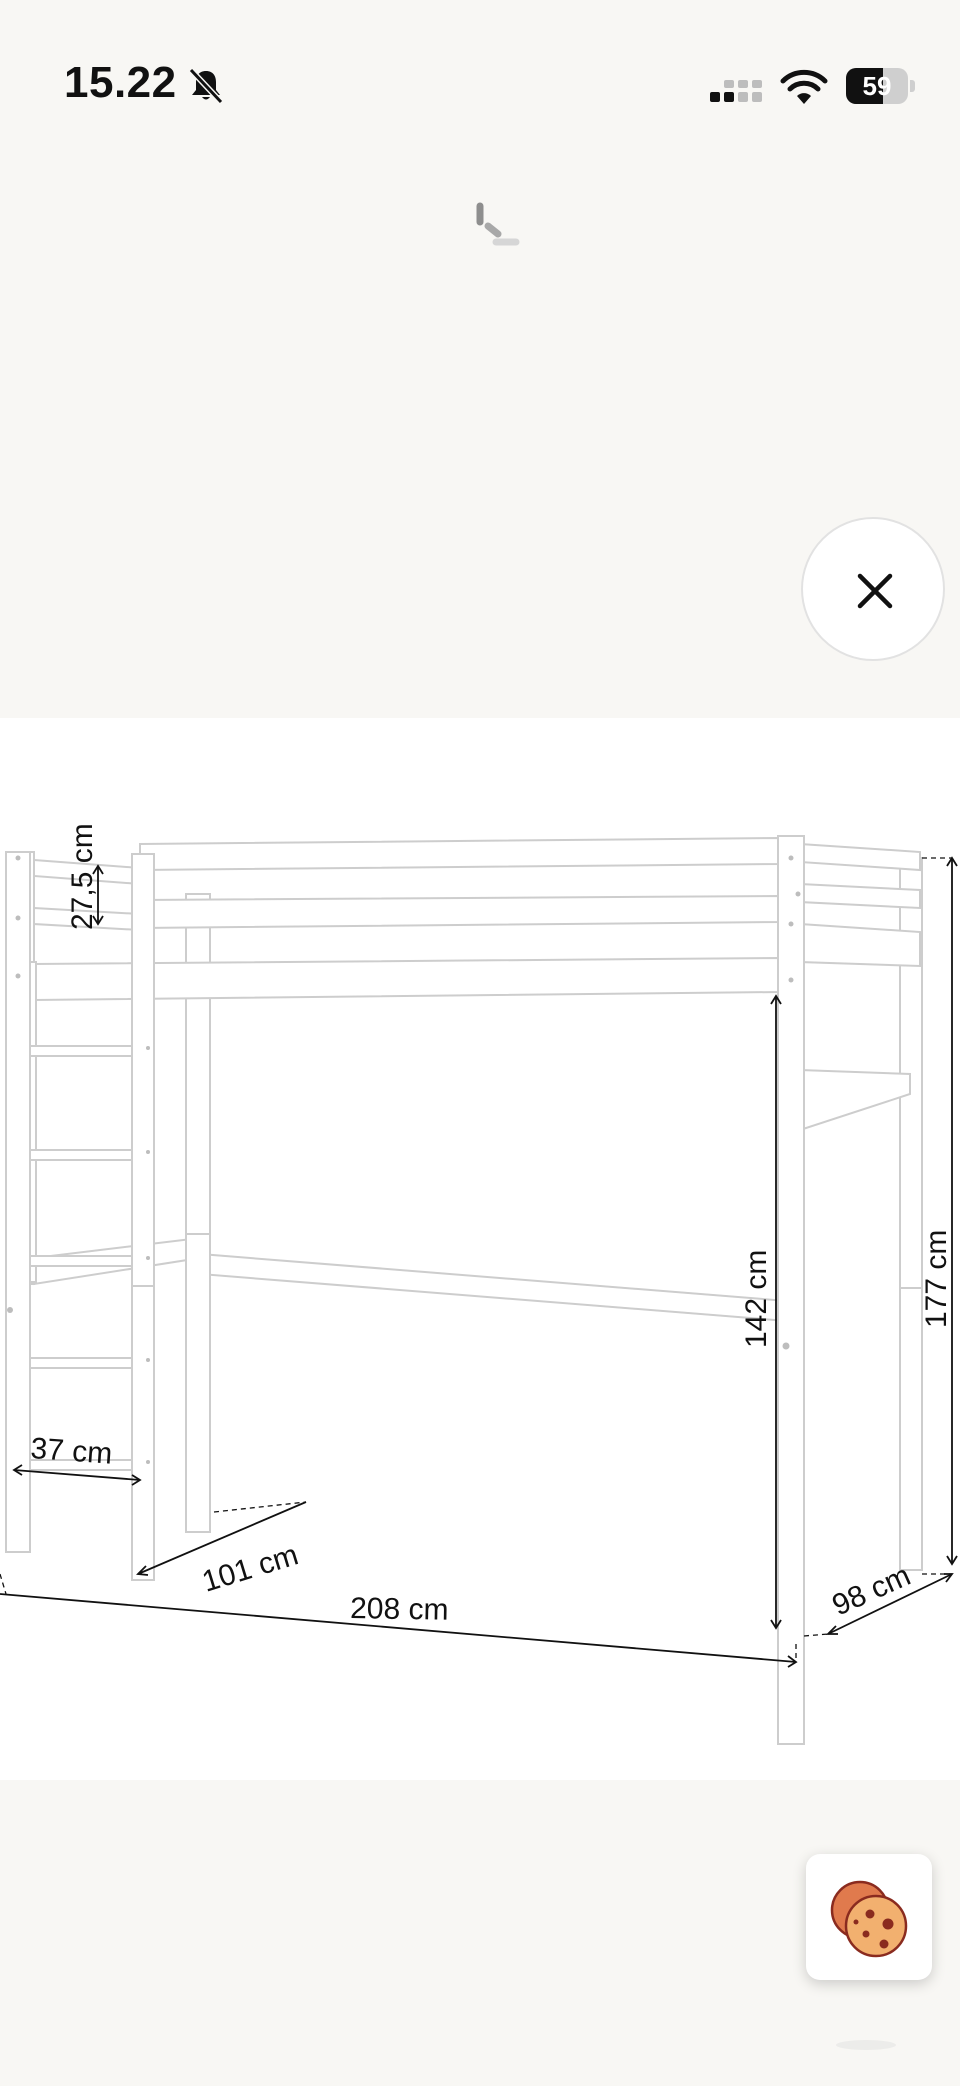  What do you see at coordinates (877, 86) in the screenshot?
I see `battery-level: 59` at bounding box center [877, 86].